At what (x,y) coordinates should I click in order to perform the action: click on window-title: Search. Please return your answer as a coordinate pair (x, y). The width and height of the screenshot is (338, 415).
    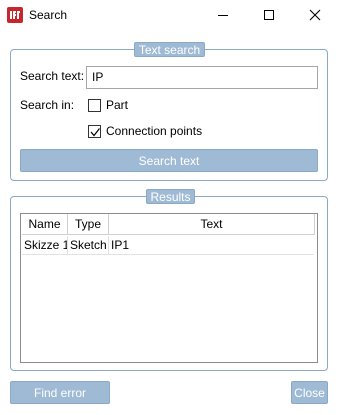
    Looking at the image, I should click on (48, 15).